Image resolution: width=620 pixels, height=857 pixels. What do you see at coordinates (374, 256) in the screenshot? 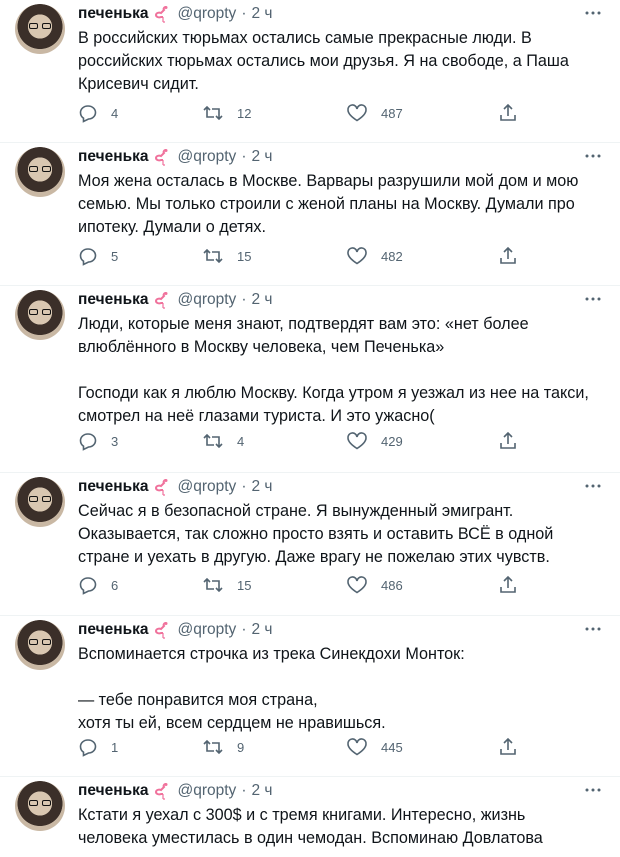
I see `like-button: 482` at bounding box center [374, 256].